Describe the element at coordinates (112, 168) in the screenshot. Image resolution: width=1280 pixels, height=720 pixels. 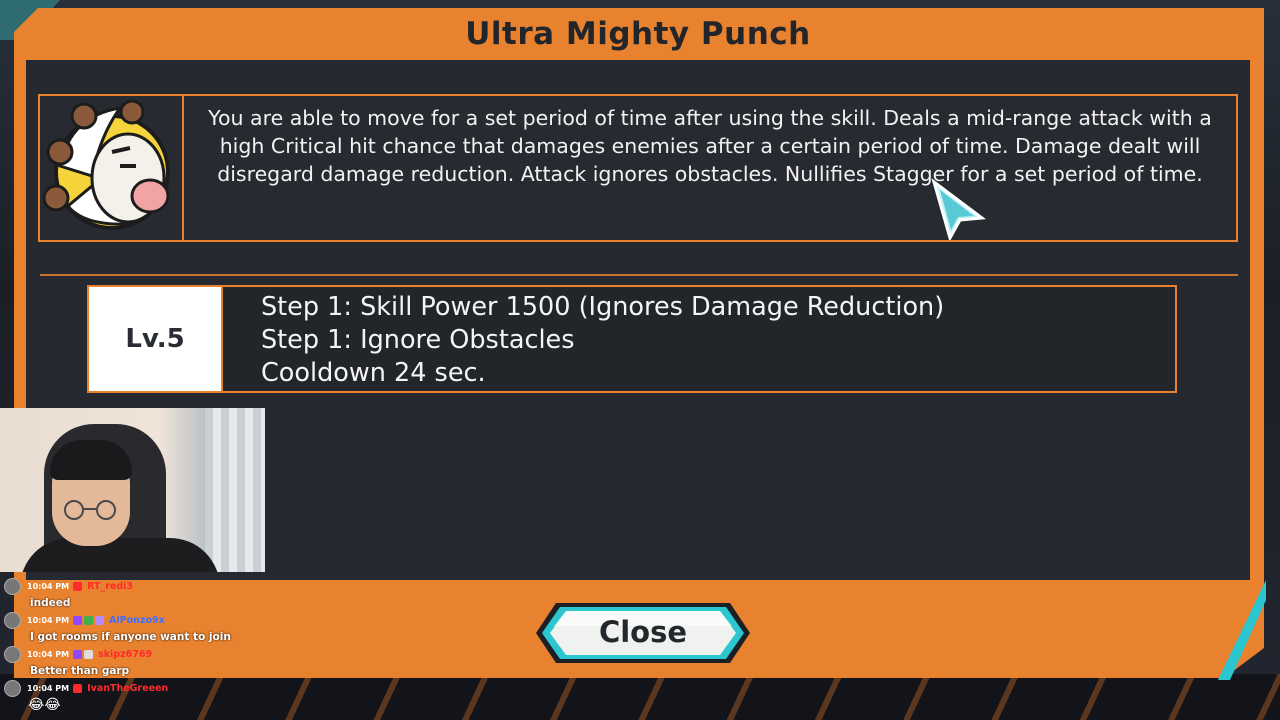
I see `skill-icon` at that location.